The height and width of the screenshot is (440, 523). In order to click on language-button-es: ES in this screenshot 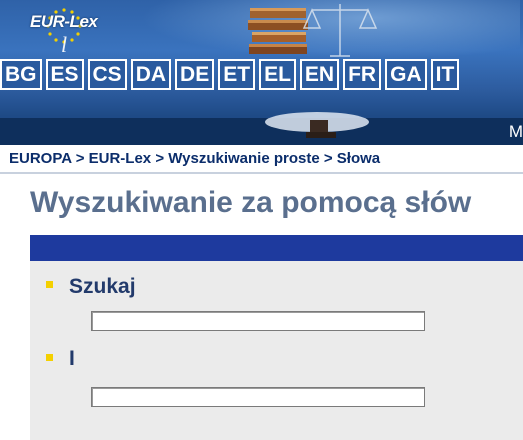, I will do `click(64, 74)`.